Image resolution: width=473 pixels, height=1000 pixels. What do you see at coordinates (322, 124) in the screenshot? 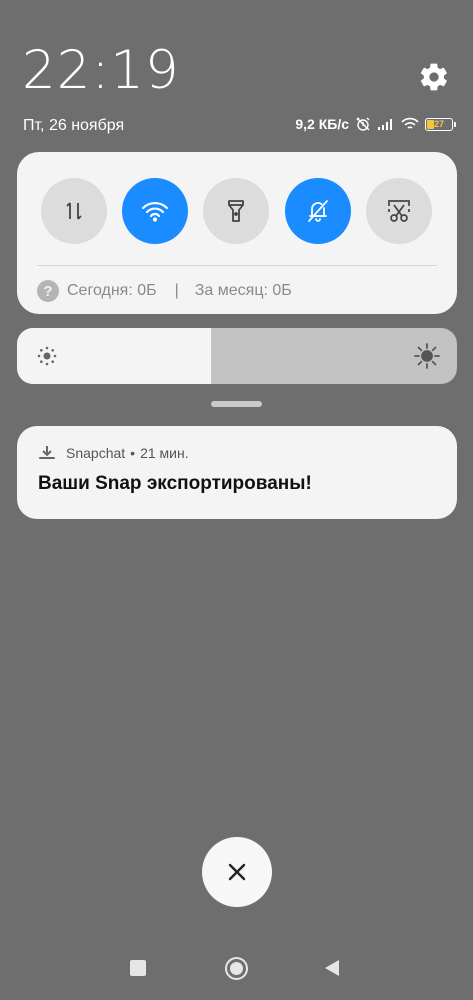
I see `net-speed: 9,2 КБ/с` at bounding box center [322, 124].